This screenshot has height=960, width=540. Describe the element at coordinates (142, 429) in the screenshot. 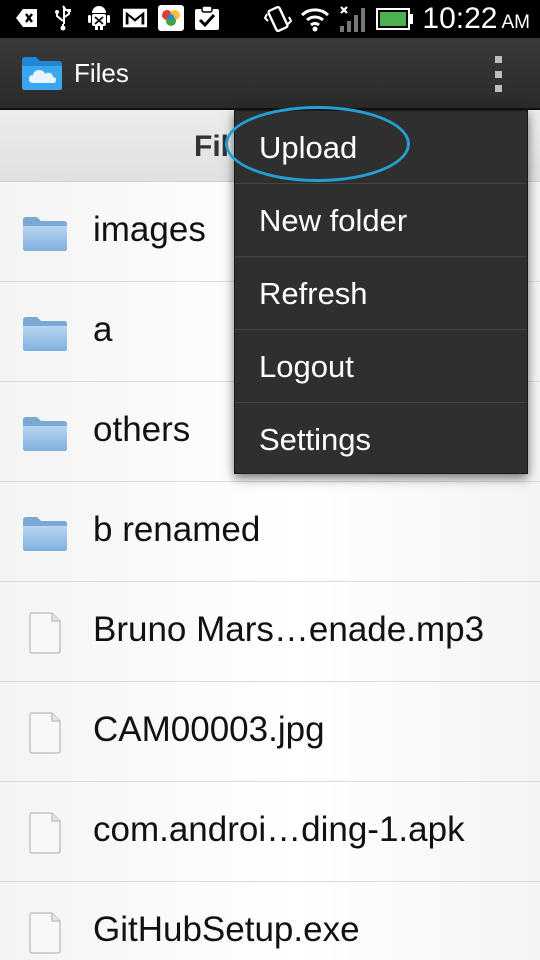

I see `file-name: others` at that location.